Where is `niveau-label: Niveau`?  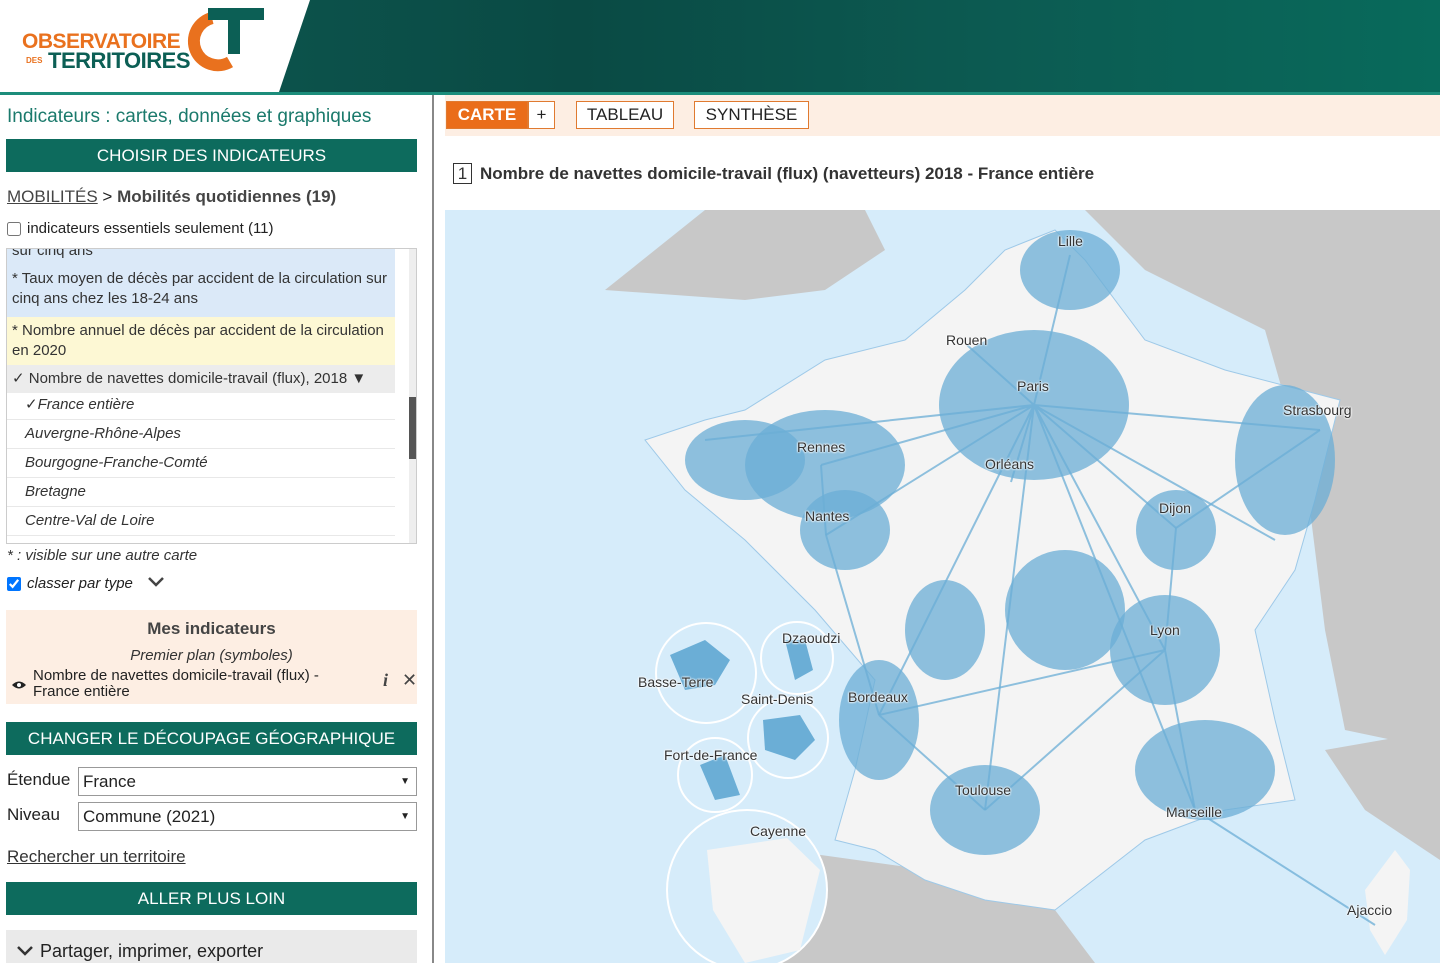 niveau-label: Niveau is located at coordinates (33, 814).